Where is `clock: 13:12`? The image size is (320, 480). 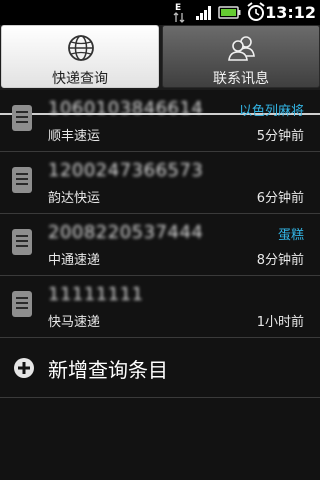
clock: 13:12 is located at coordinates (290, 12).